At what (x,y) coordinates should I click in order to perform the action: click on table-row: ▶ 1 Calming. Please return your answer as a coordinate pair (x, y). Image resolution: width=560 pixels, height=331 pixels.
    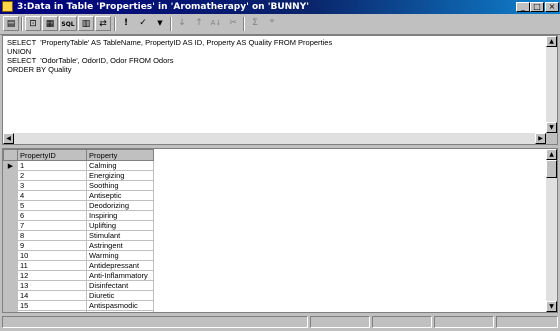
    Looking at the image, I should click on (78, 165).